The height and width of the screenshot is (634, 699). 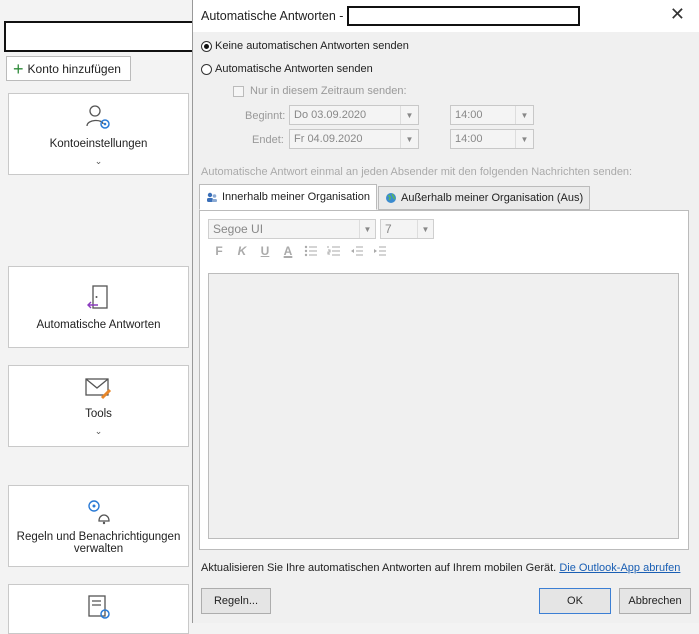 What do you see at coordinates (655, 601) in the screenshot?
I see `cancel-button: Abbrechen` at bounding box center [655, 601].